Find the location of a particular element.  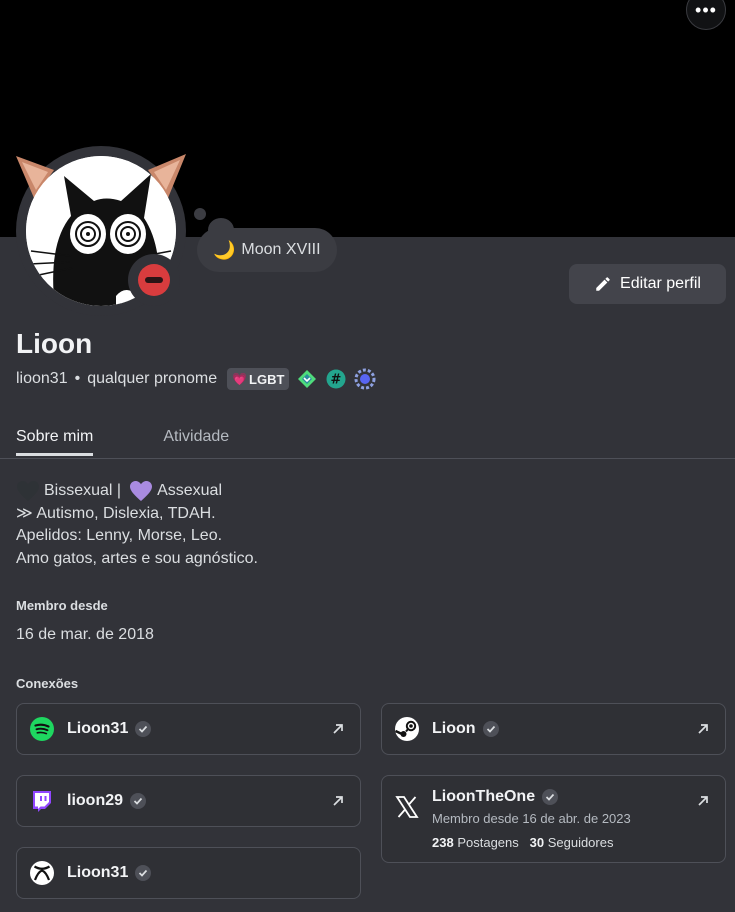

connection-name: lioon29 is located at coordinates (95, 800).